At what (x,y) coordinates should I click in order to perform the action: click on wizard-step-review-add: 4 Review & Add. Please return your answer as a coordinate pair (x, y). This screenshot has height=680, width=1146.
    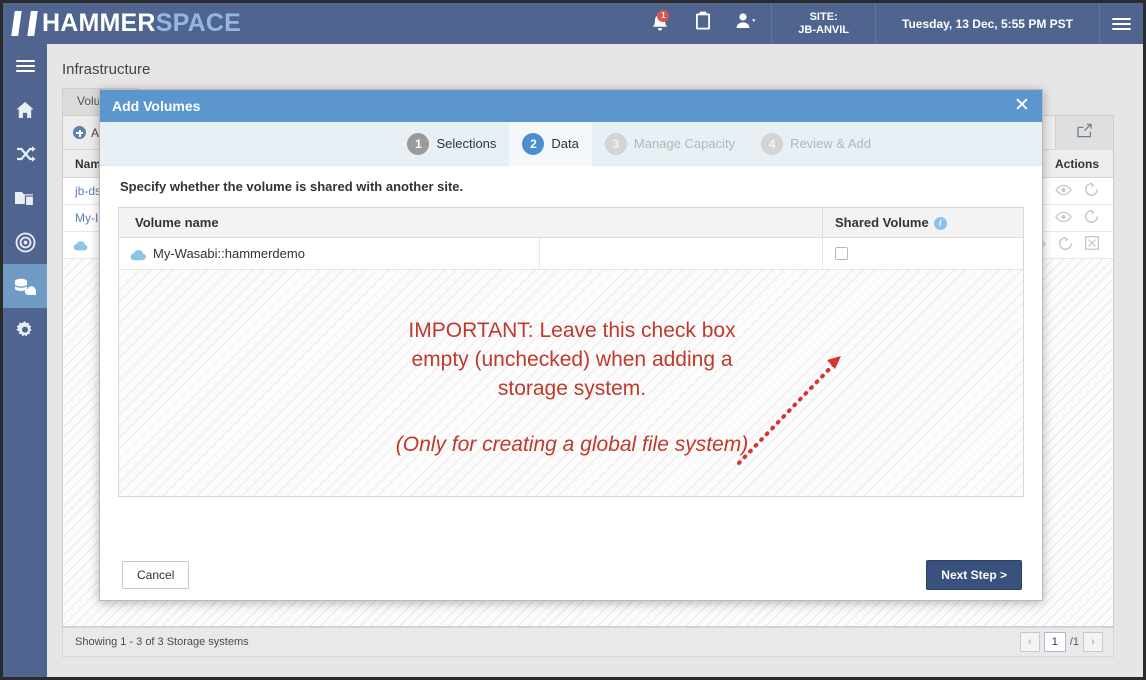
    Looking at the image, I should click on (816, 144).